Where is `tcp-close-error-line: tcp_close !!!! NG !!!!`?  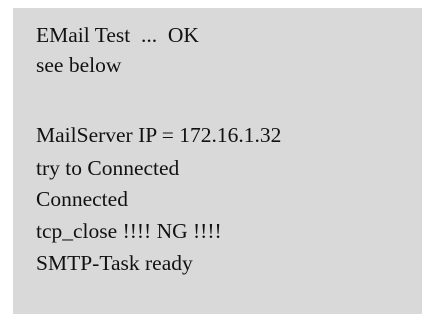
tcp-close-error-line: tcp_close !!!! NG !!!! is located at coordinates (129, 231).